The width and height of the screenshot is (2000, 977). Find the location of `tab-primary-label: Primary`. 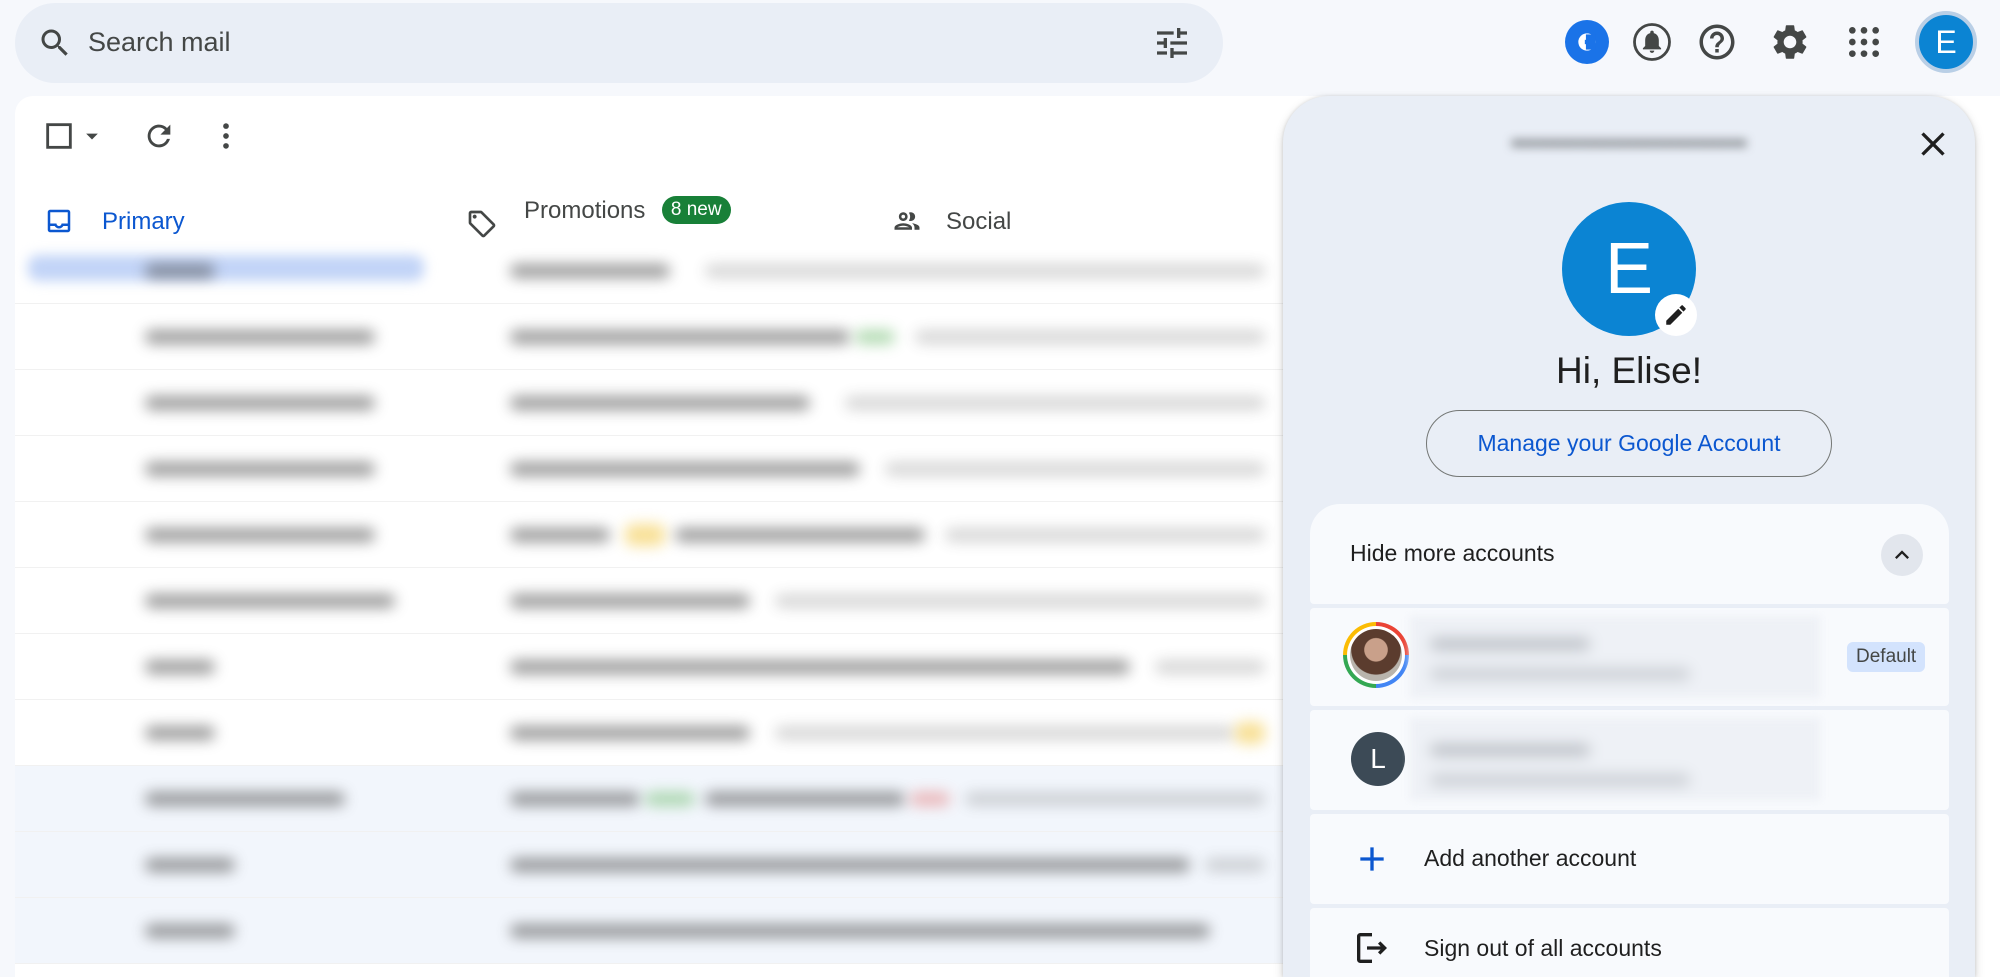

tab-primary-label: Primary is located at coordinates (143, 221).